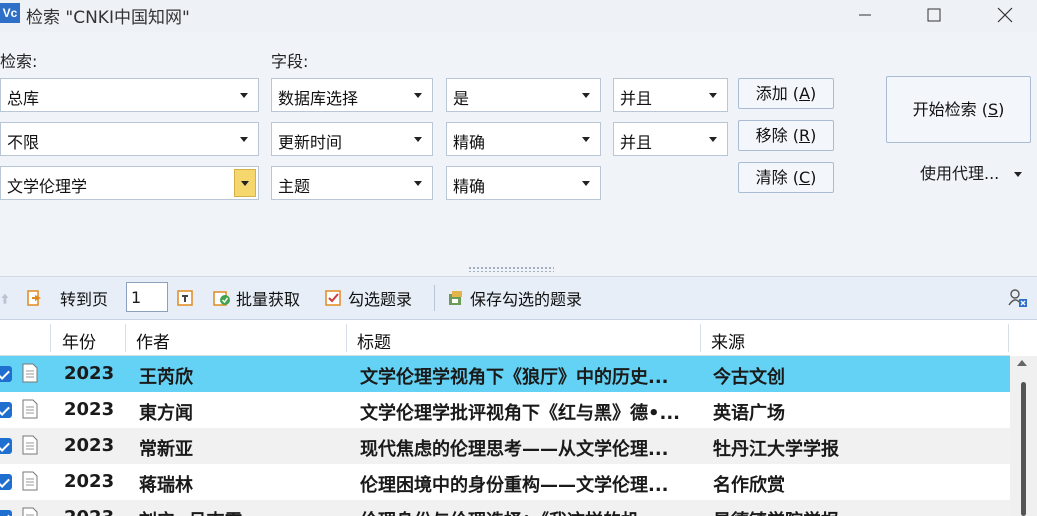 Image resolution: width=1037 pixels, height=516 pixels. Describe the element at coordinates (352, 139) in the screenshot. I see `field-combo-2: 更新时间` at that location.